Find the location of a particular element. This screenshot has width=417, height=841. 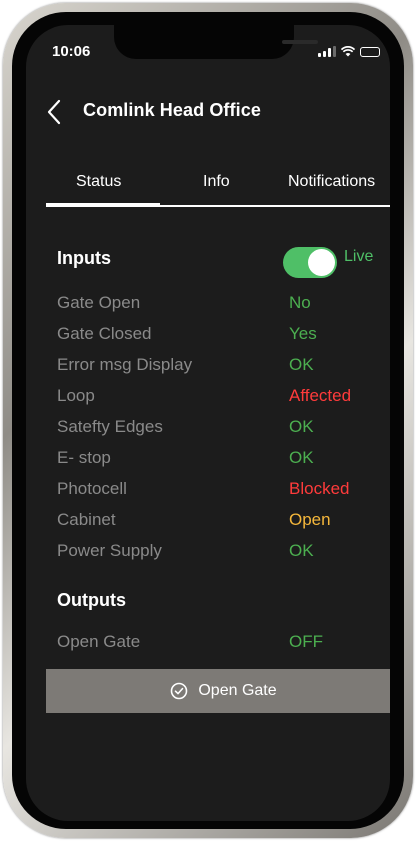

header: Comlink Head Office is located at coordinates (208, 111).